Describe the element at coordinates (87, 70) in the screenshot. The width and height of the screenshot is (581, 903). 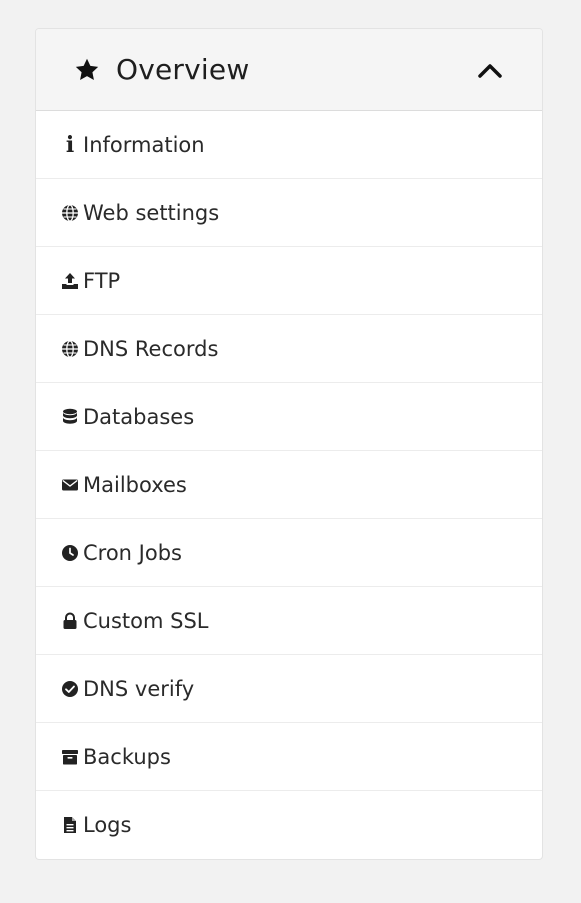
I see `star-icon` at that location.